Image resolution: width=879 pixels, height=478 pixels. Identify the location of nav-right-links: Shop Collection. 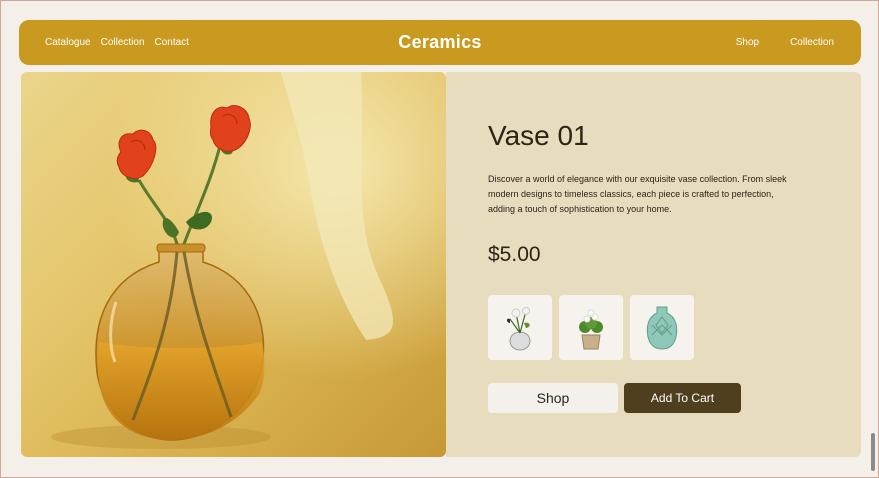
(785, 42).